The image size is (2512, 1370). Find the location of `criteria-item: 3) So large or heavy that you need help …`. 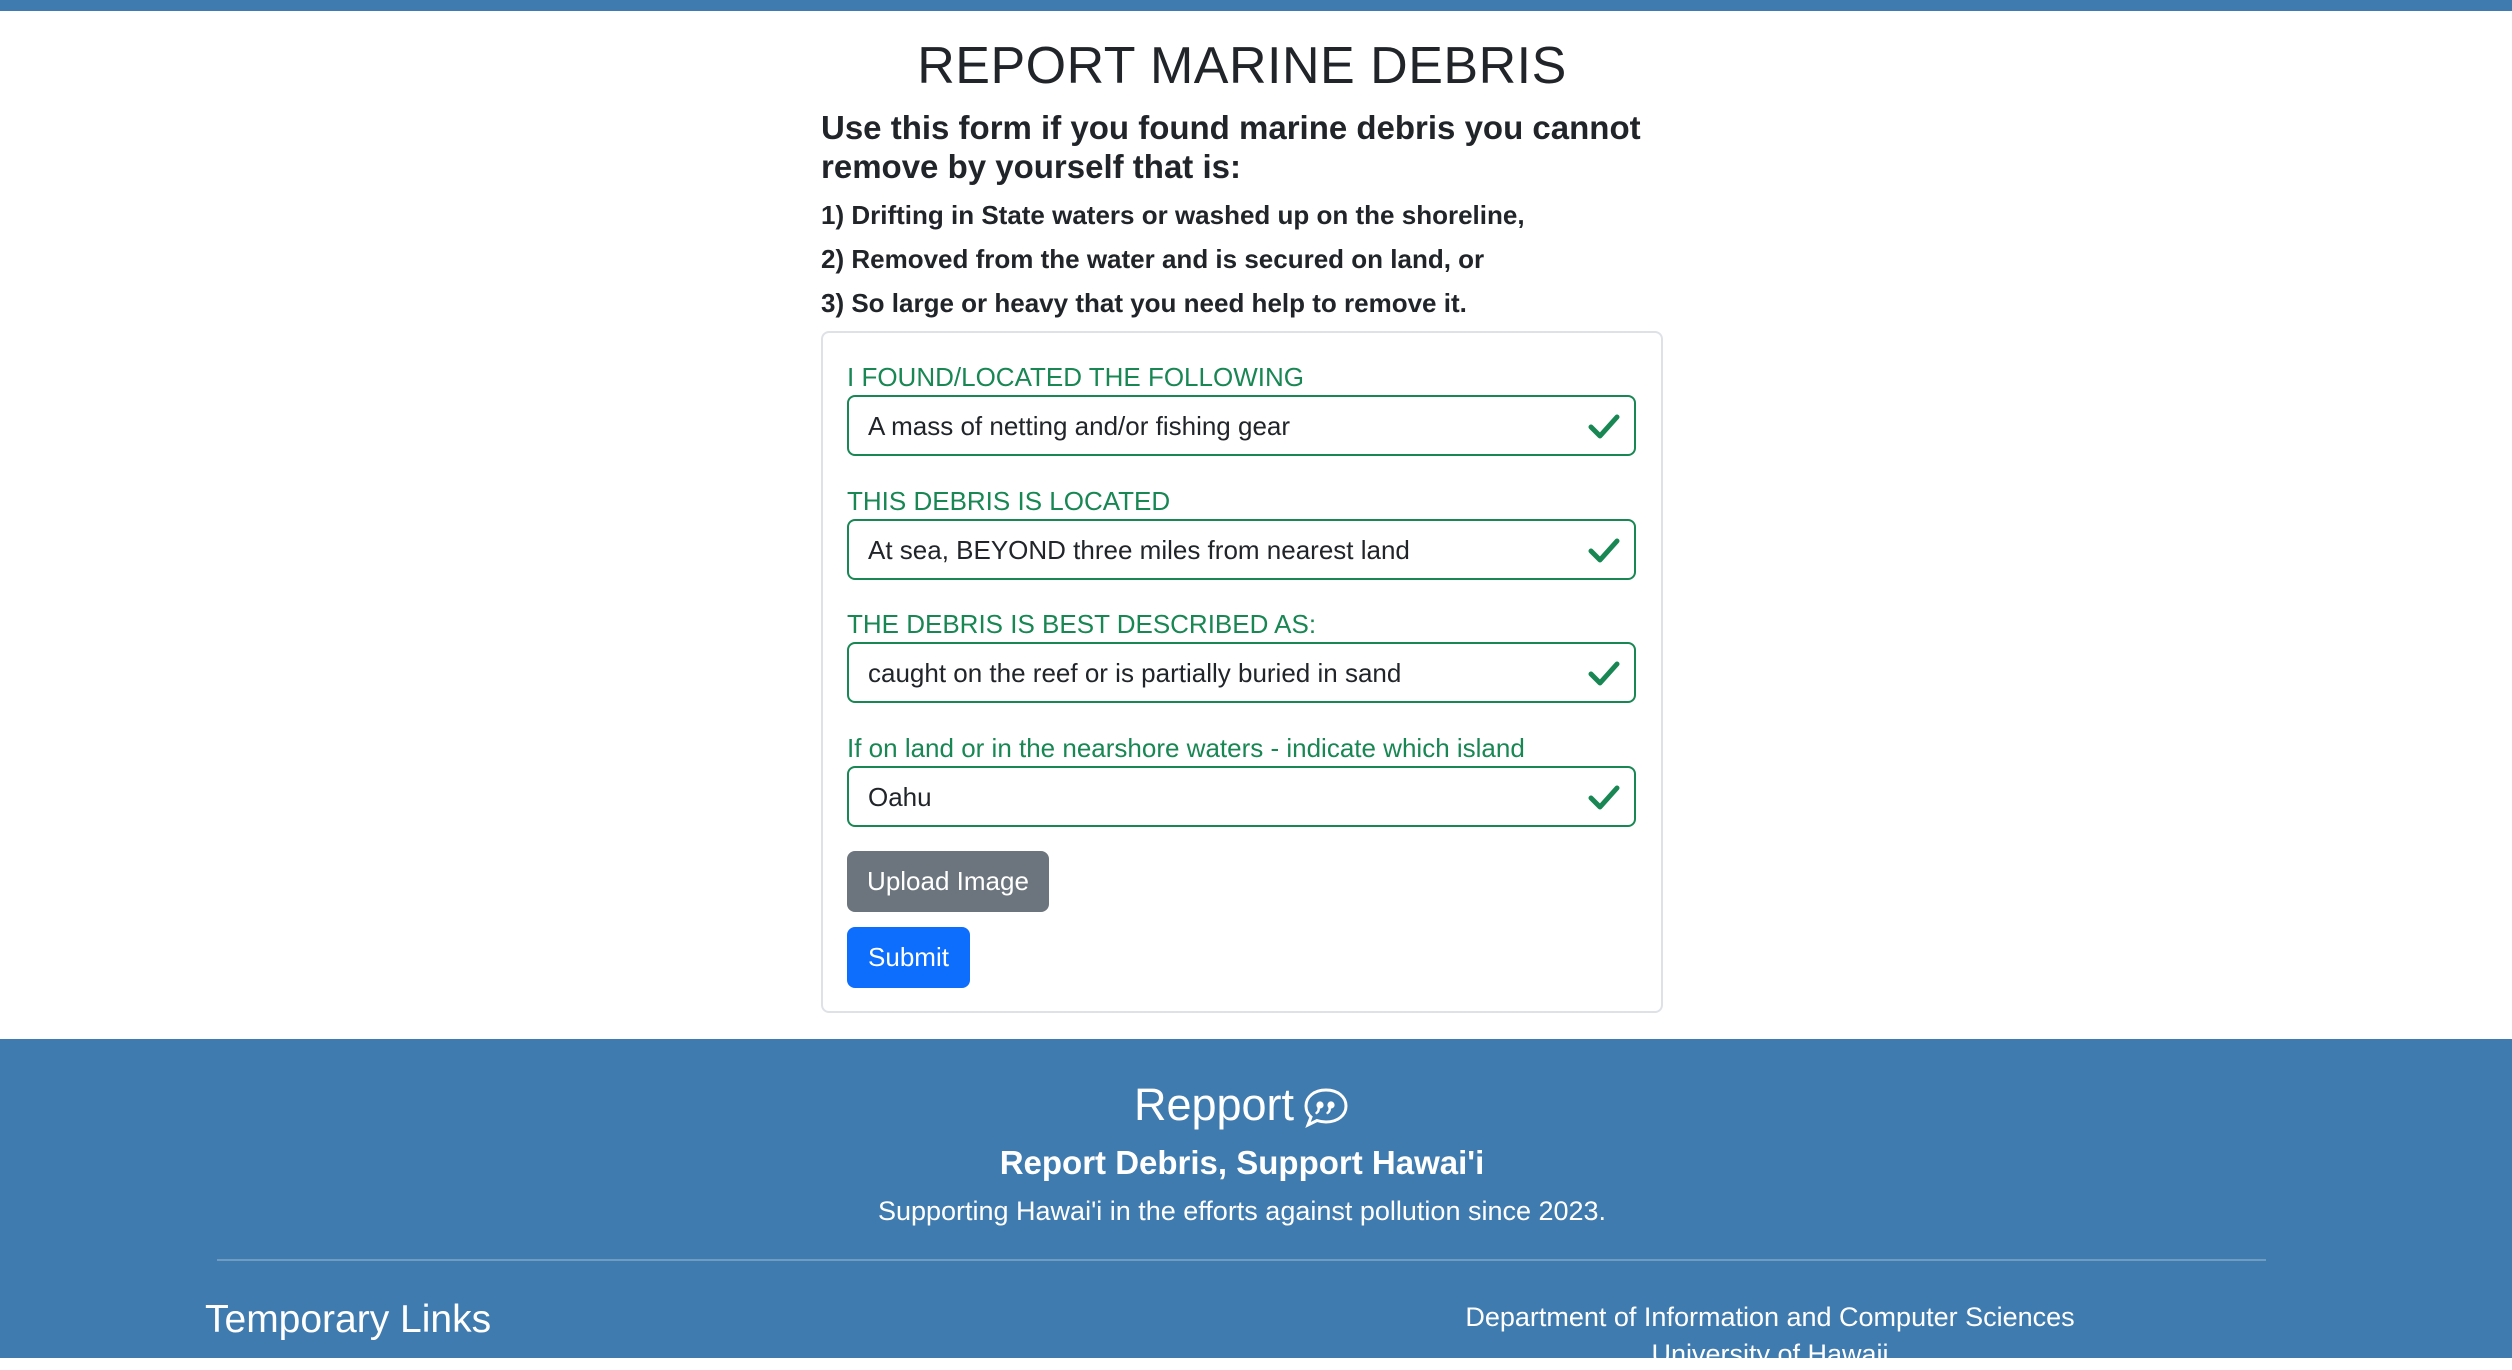

criteria-item: 3) So large or heavy that you need help … is located at coordinates (1144, 303).